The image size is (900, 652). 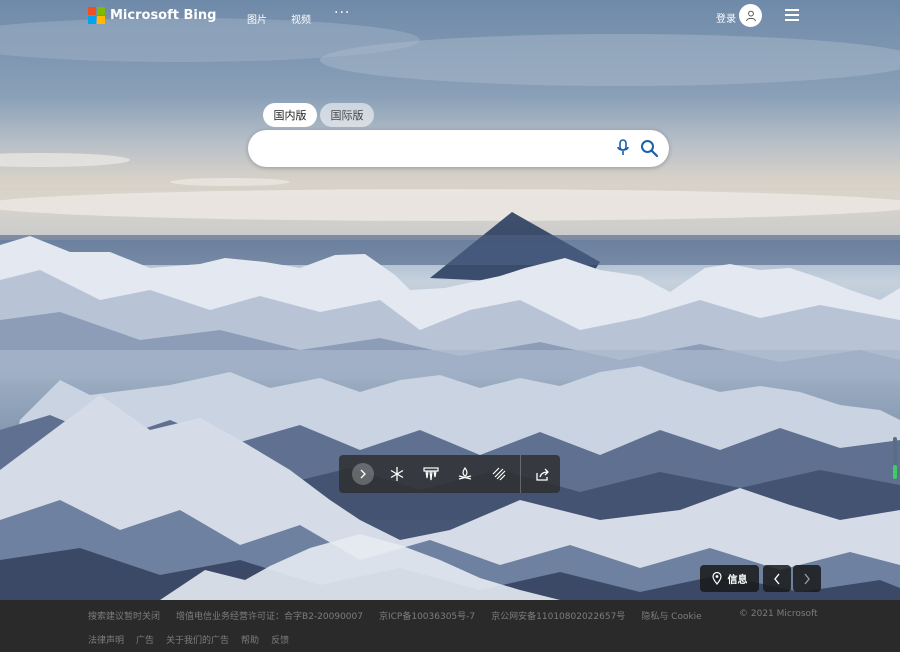 What do you see at coordinates (649, 150) in the screenshot?
I see `search-icon` at bounding box center [649, 150].